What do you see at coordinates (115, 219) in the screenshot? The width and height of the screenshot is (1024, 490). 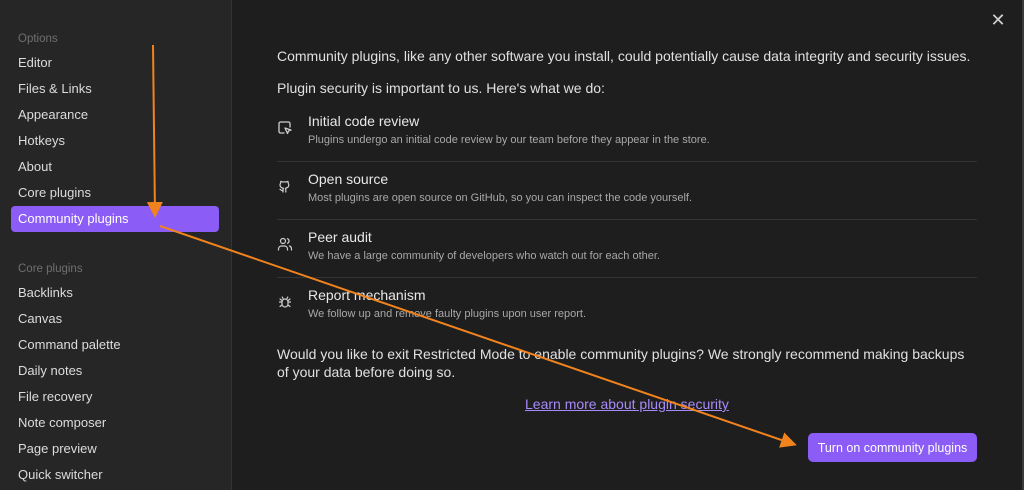 I see `sidebar-item-community-plugins: Community plugins` at bounding box center [115, 219].